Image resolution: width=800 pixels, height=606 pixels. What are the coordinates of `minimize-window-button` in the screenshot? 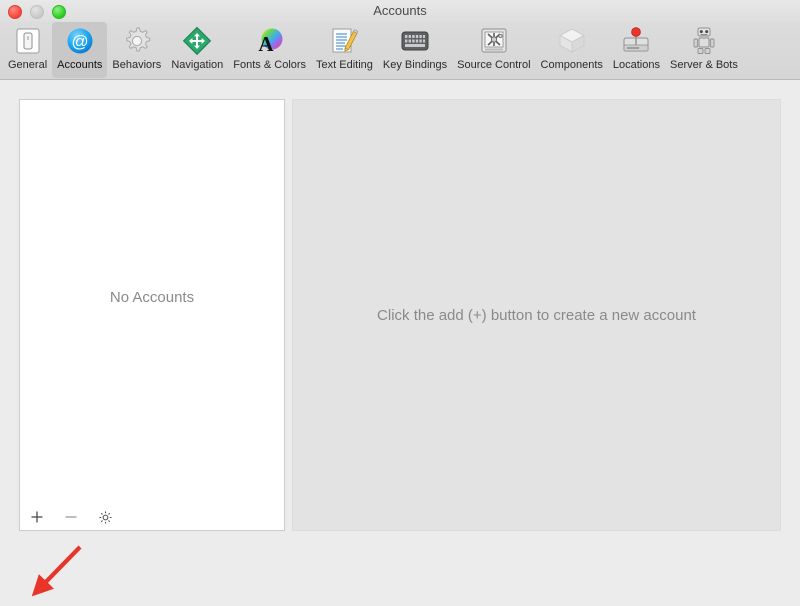 It's located at (37, 12).